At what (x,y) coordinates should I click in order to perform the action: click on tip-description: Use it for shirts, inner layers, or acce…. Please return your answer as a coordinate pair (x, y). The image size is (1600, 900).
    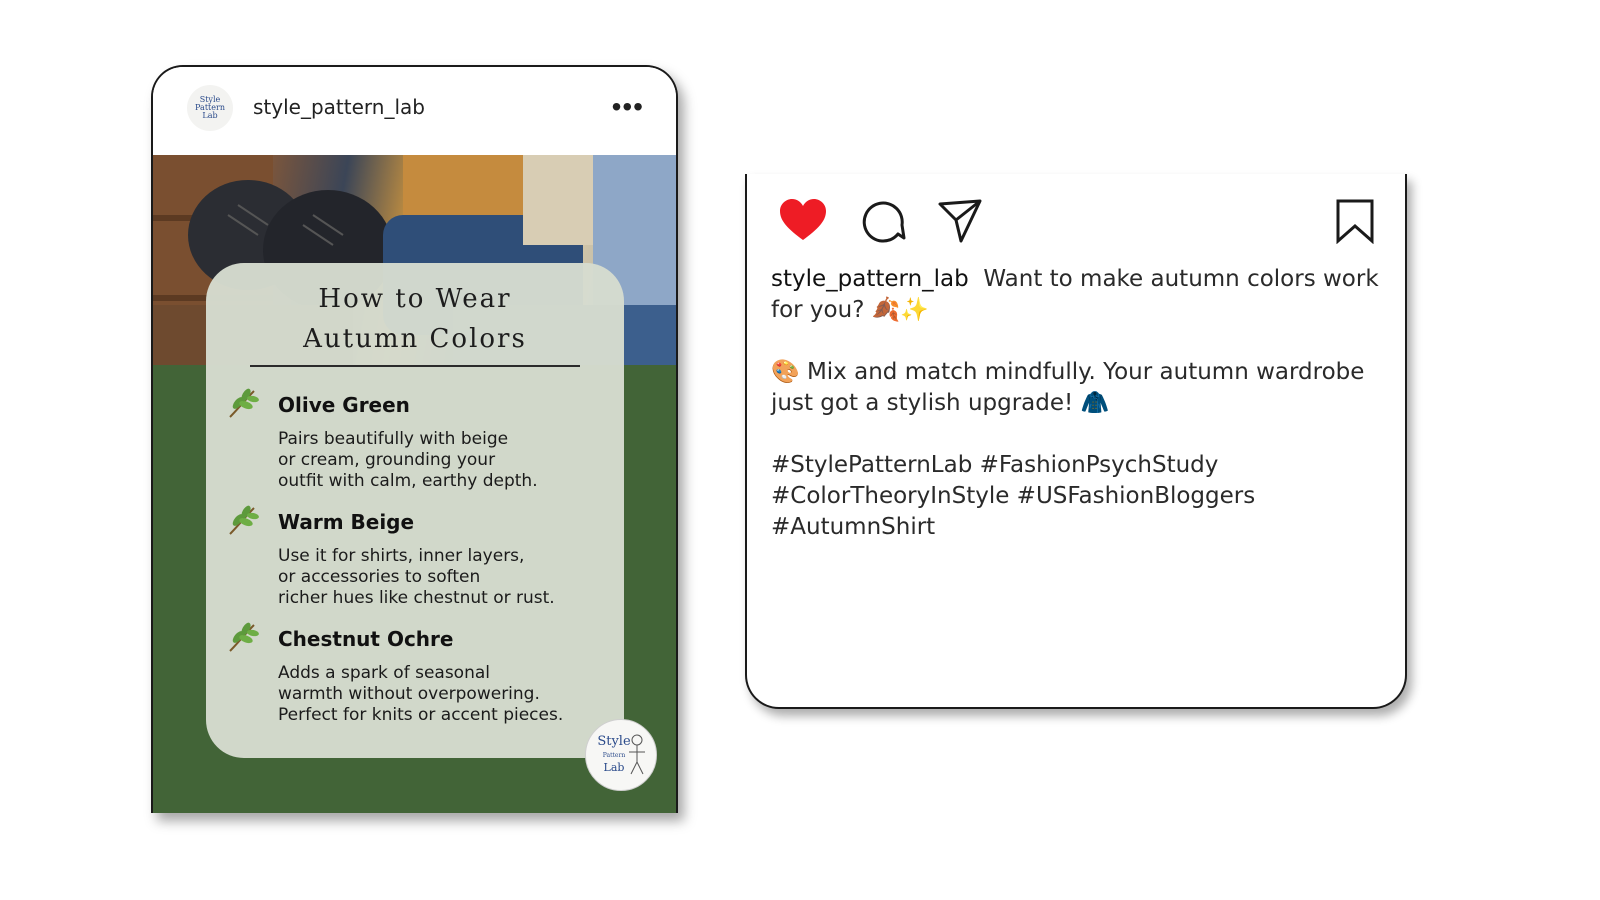
    Looking at the image, I should click on (416, 577).